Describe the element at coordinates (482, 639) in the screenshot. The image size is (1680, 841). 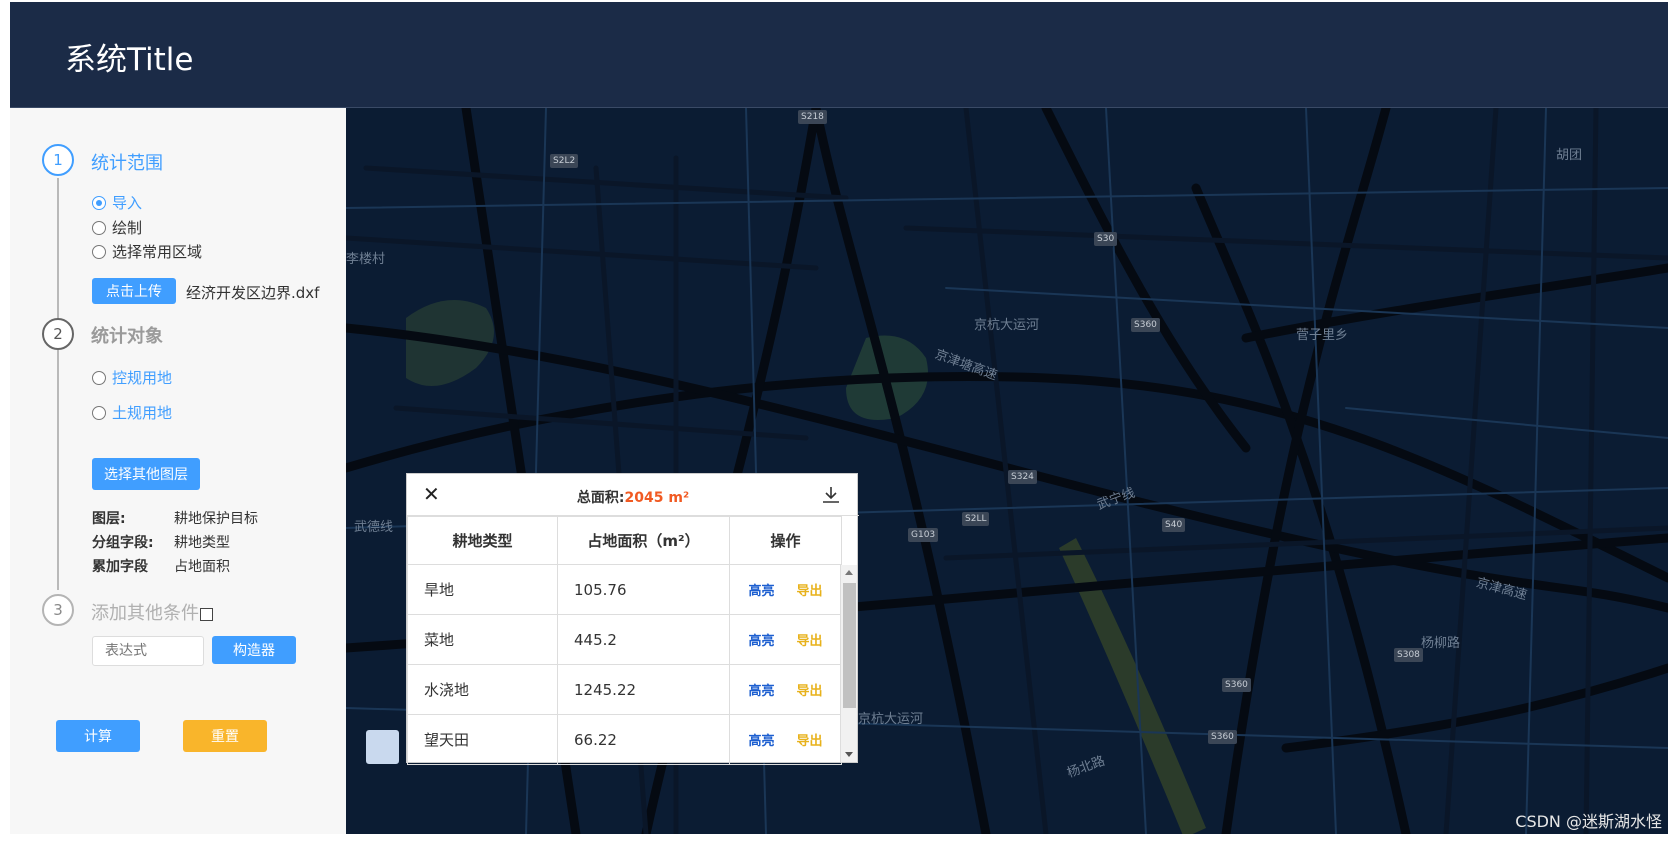
I see `cell-type: 菜地` at that location.